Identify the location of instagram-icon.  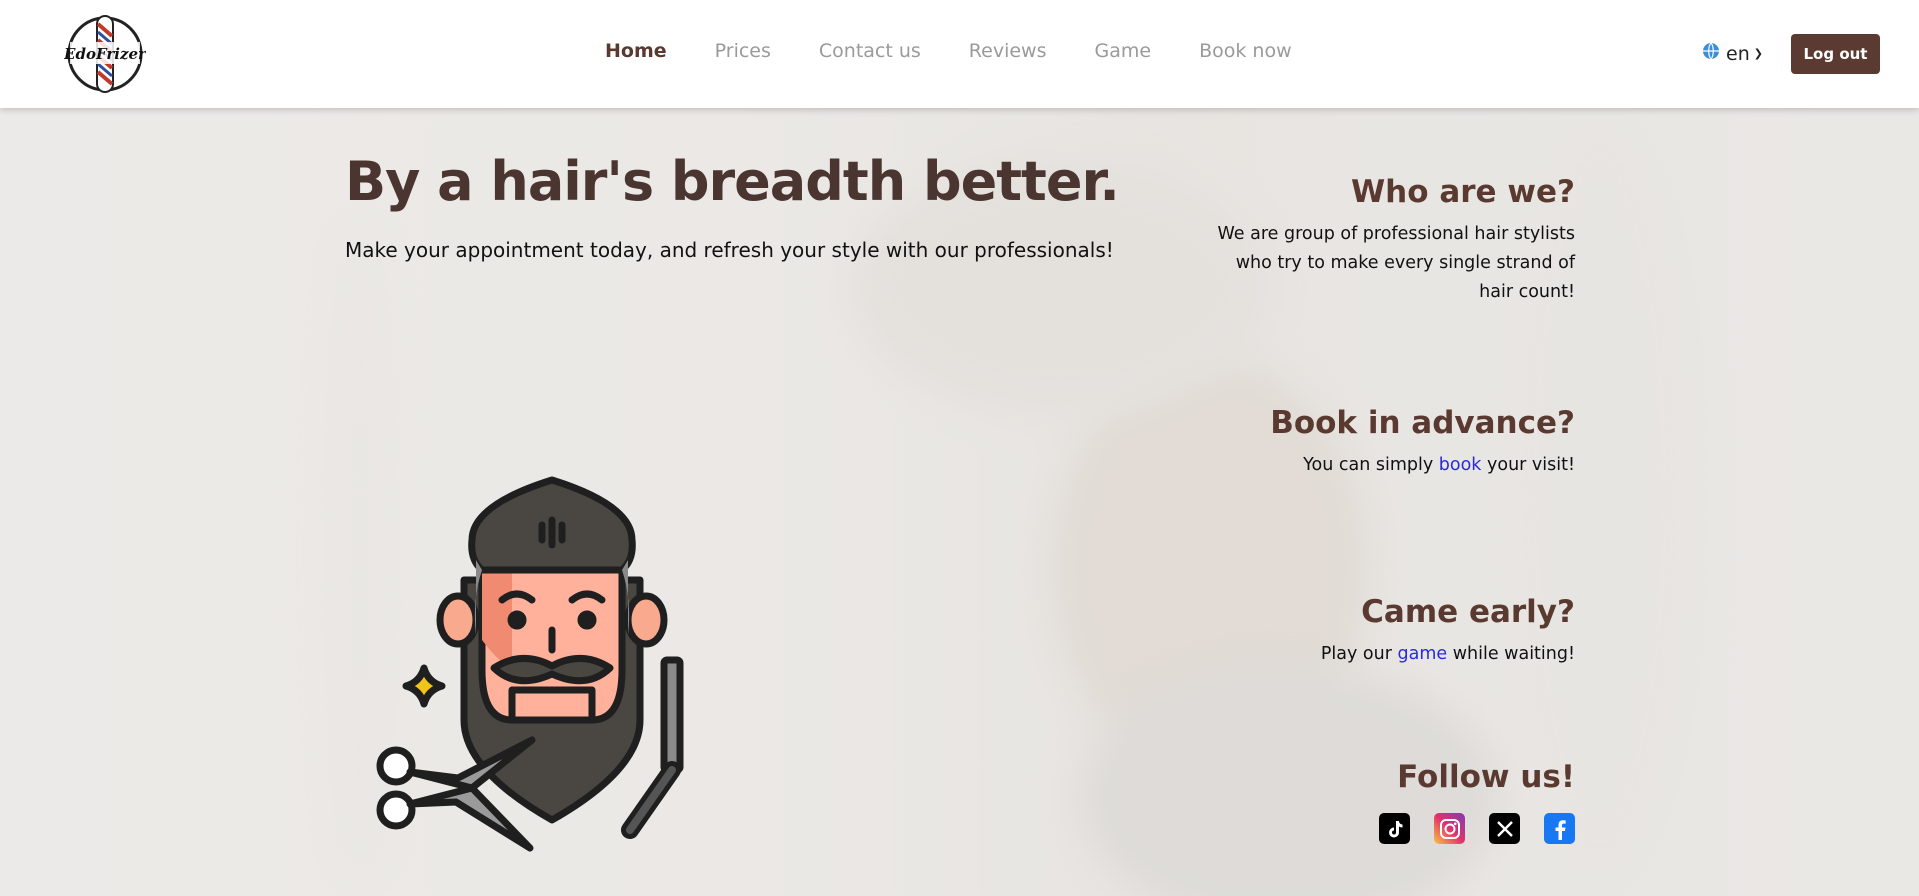
(1449, 828).